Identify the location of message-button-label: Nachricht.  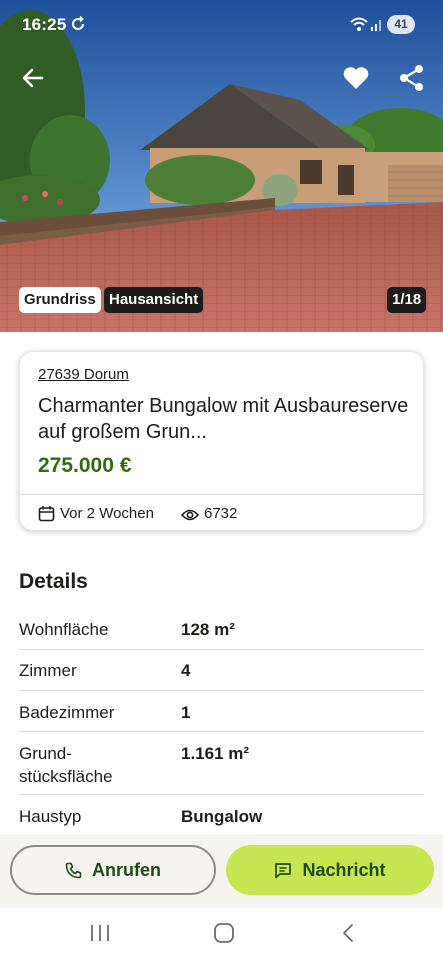
(344, 870).